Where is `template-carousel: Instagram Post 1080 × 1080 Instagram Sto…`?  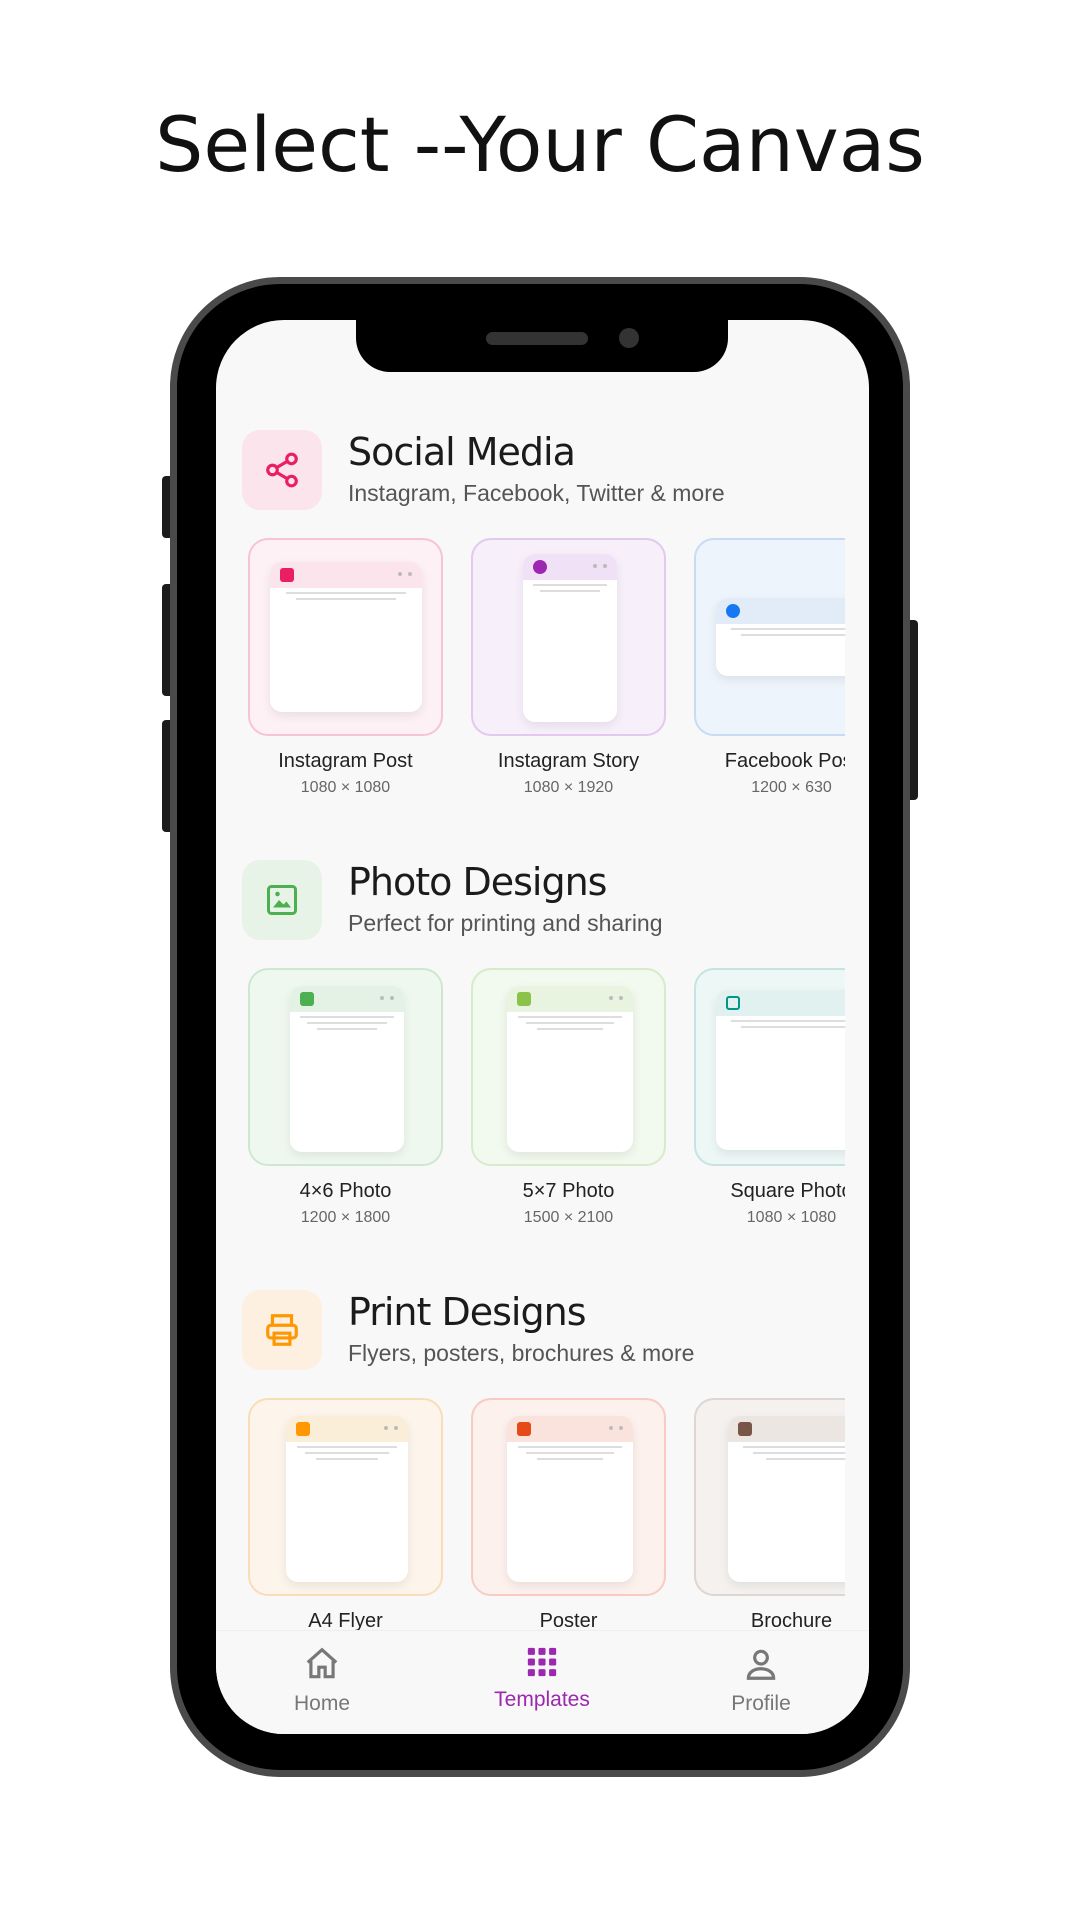 template-carousel: Instagram Post 1080 × 1080 Instagram Sto… is located at coordinates (546, 668).